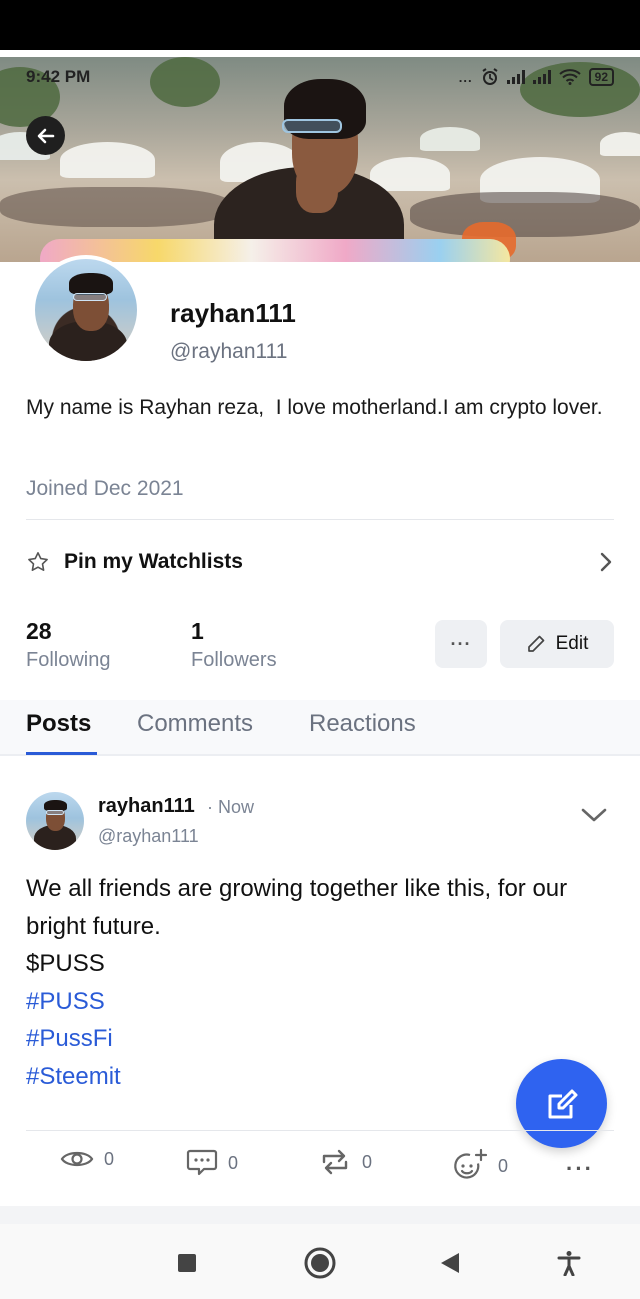 The width and height of the screenshot is (640, 1299). I want to click on battery-icon: 92, so click(601, 77).